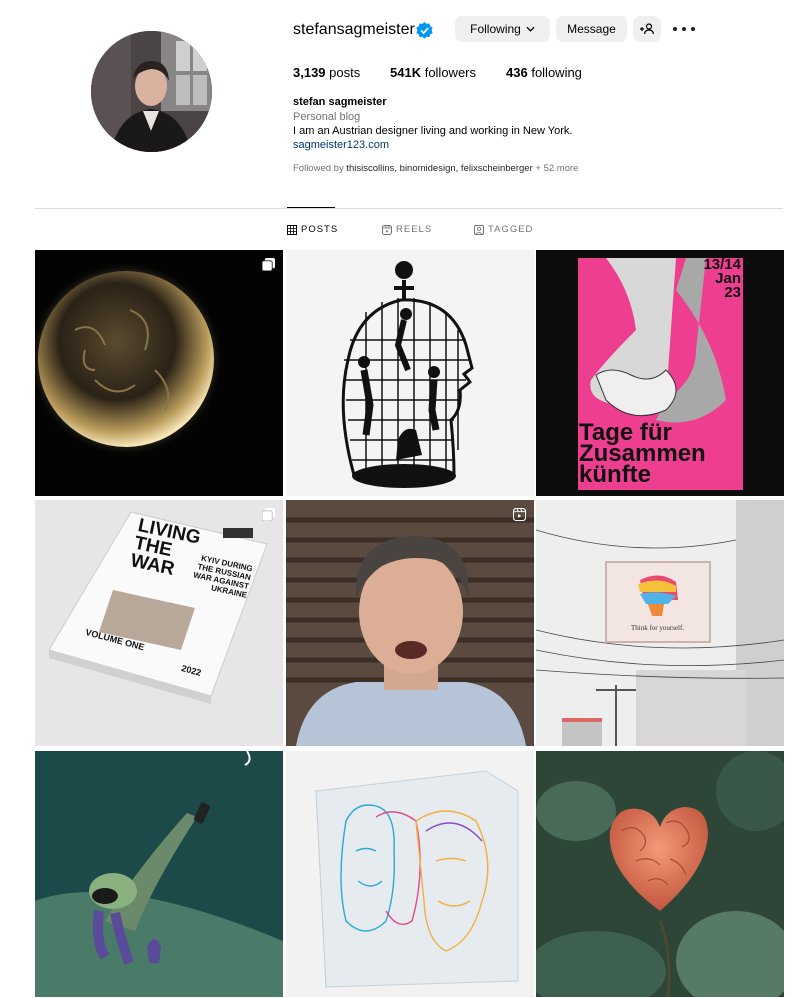 The width and height of the screenshot is (796, 998). Describe the element at coordinates (642, 454) in the screenshot. I see `poster-title: Tage für Zusammen künfte` at that location.